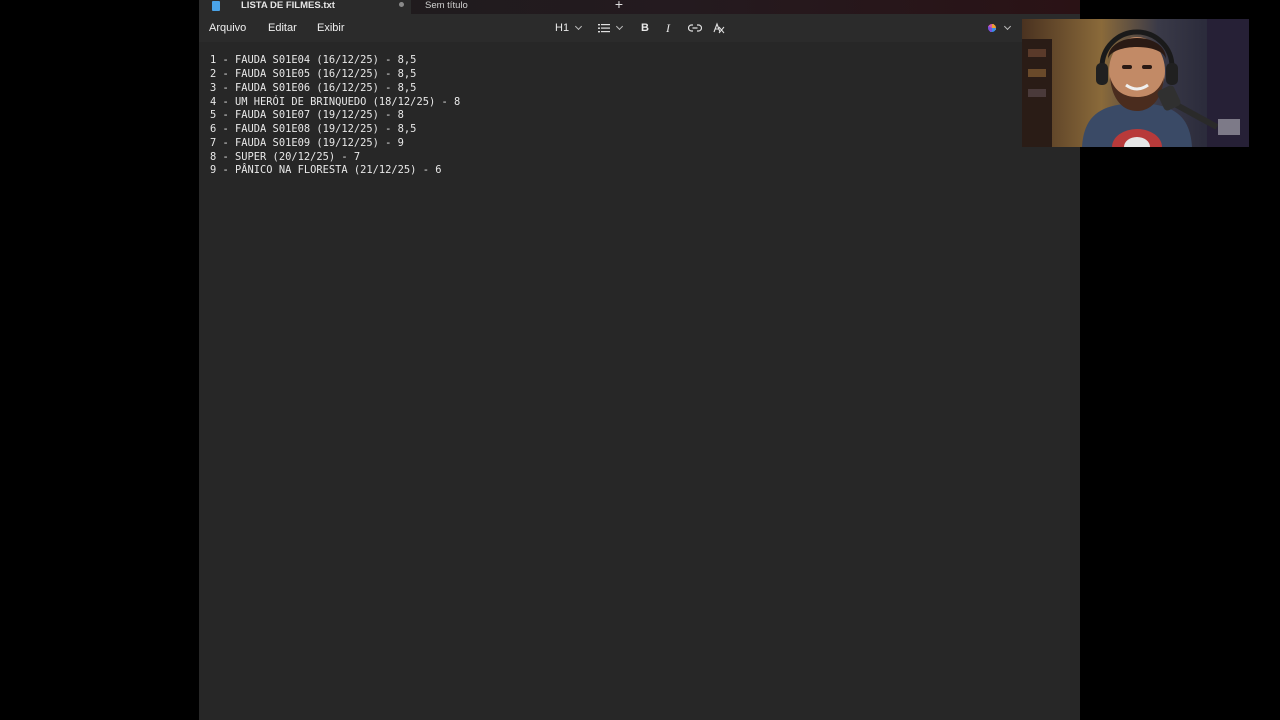 This screenshot has width=1280, height=720. I want to click on heading-label: H1, so click(562, 28).